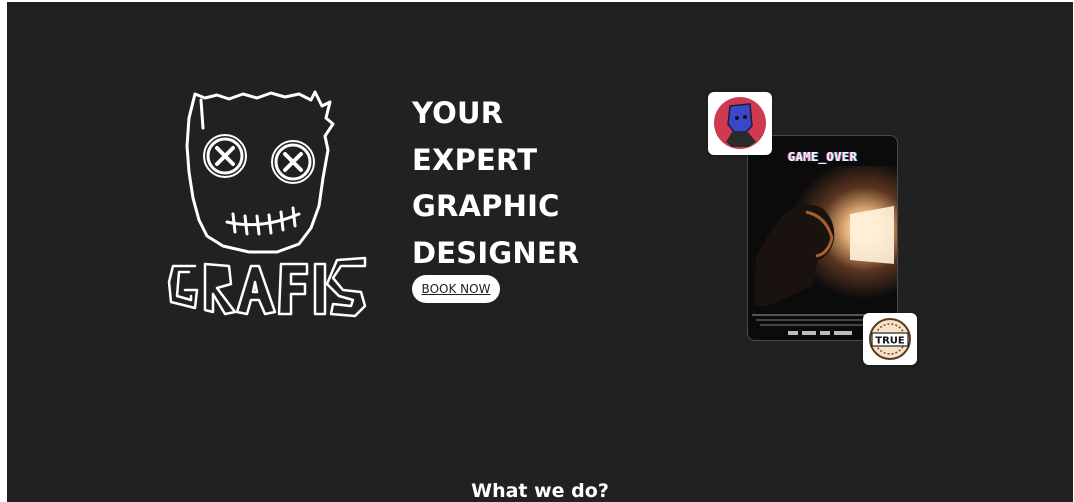 This screenshot has height=502, width=1074. What do you see at coordinates (456, 289) in the screenshot?
I see `book-now-button: BOOK NOW` at bounding box center [456, 289].